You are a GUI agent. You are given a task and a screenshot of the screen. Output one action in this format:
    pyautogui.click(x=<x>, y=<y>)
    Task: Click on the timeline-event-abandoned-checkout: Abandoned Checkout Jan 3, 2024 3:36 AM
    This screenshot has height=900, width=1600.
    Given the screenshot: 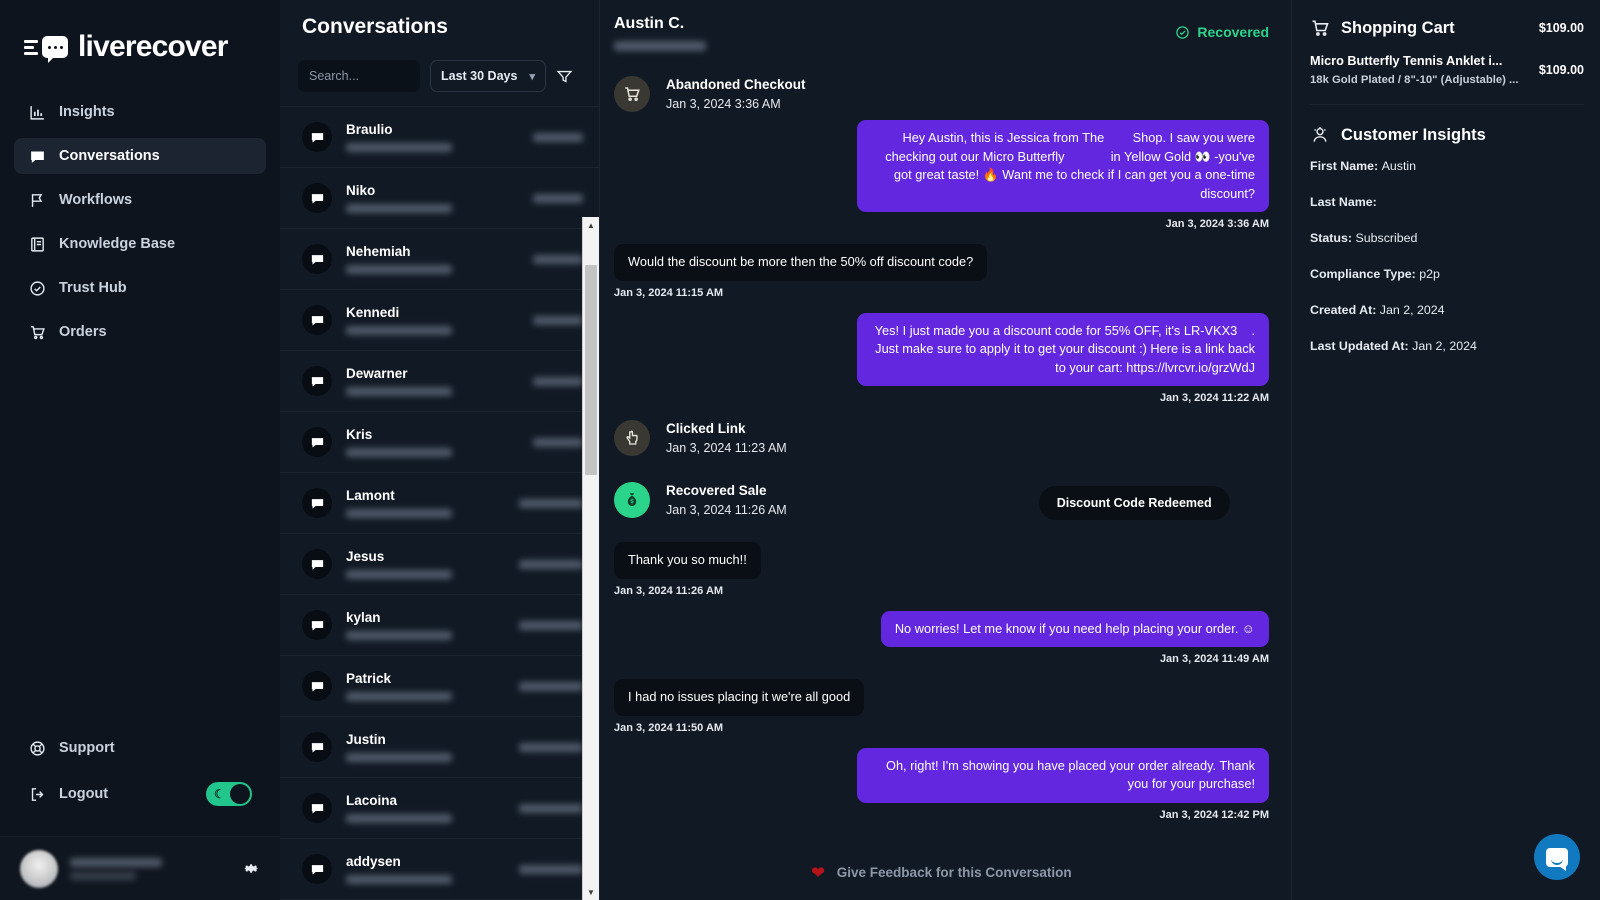 What is the action you would take?
    pyautogui.click(x=941, y=94)
    